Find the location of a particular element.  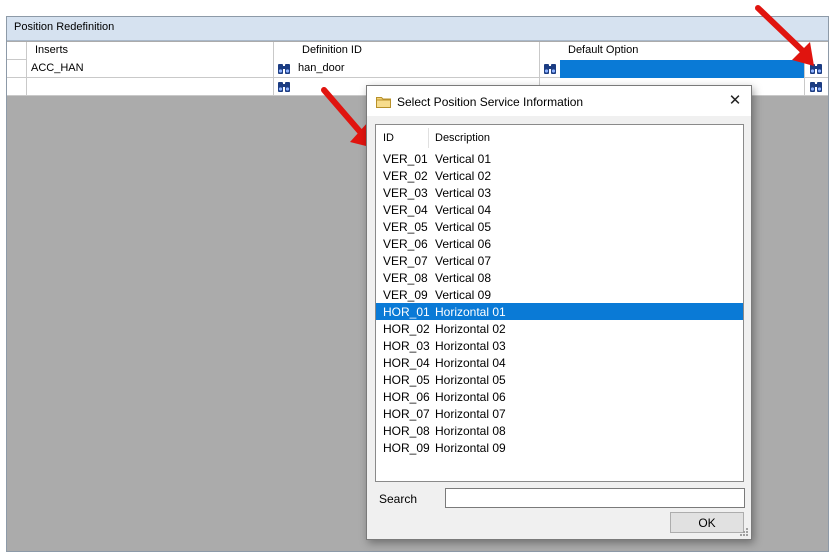

list-item-id: VER_03 is located at coordinates (405, 193).